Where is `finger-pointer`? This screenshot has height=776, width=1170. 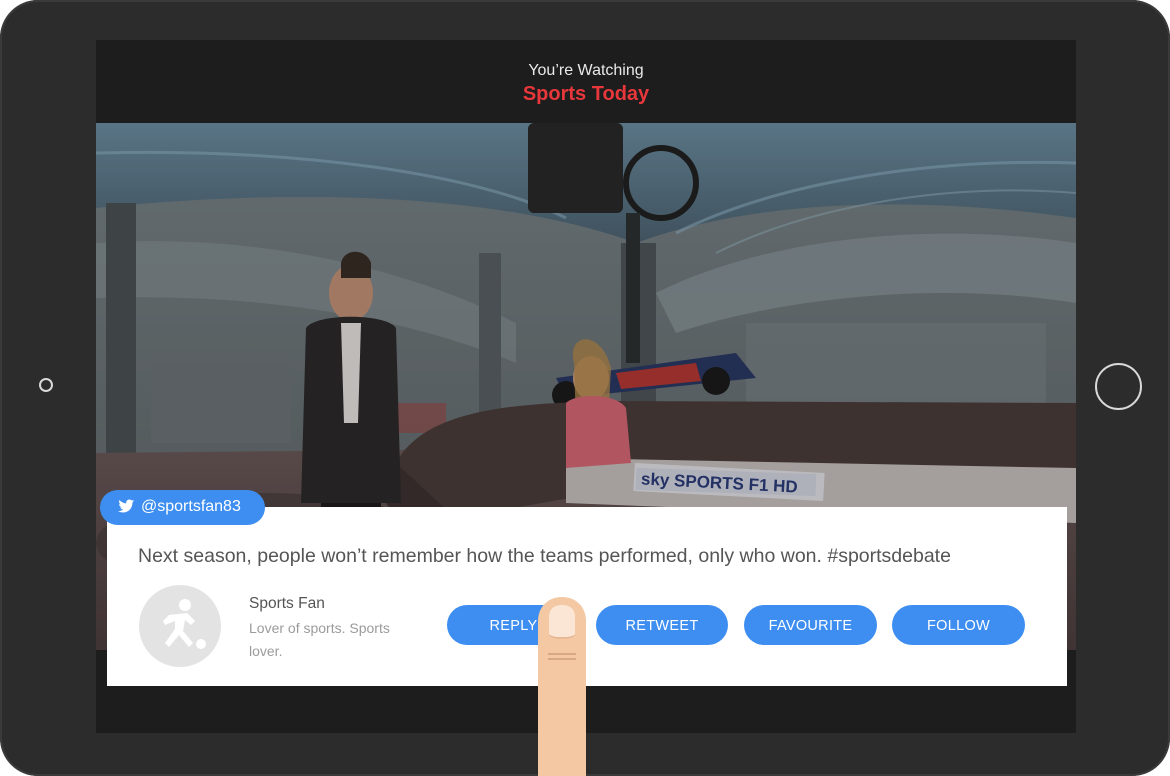
finger-pointer is located at coordinates (562, 686).